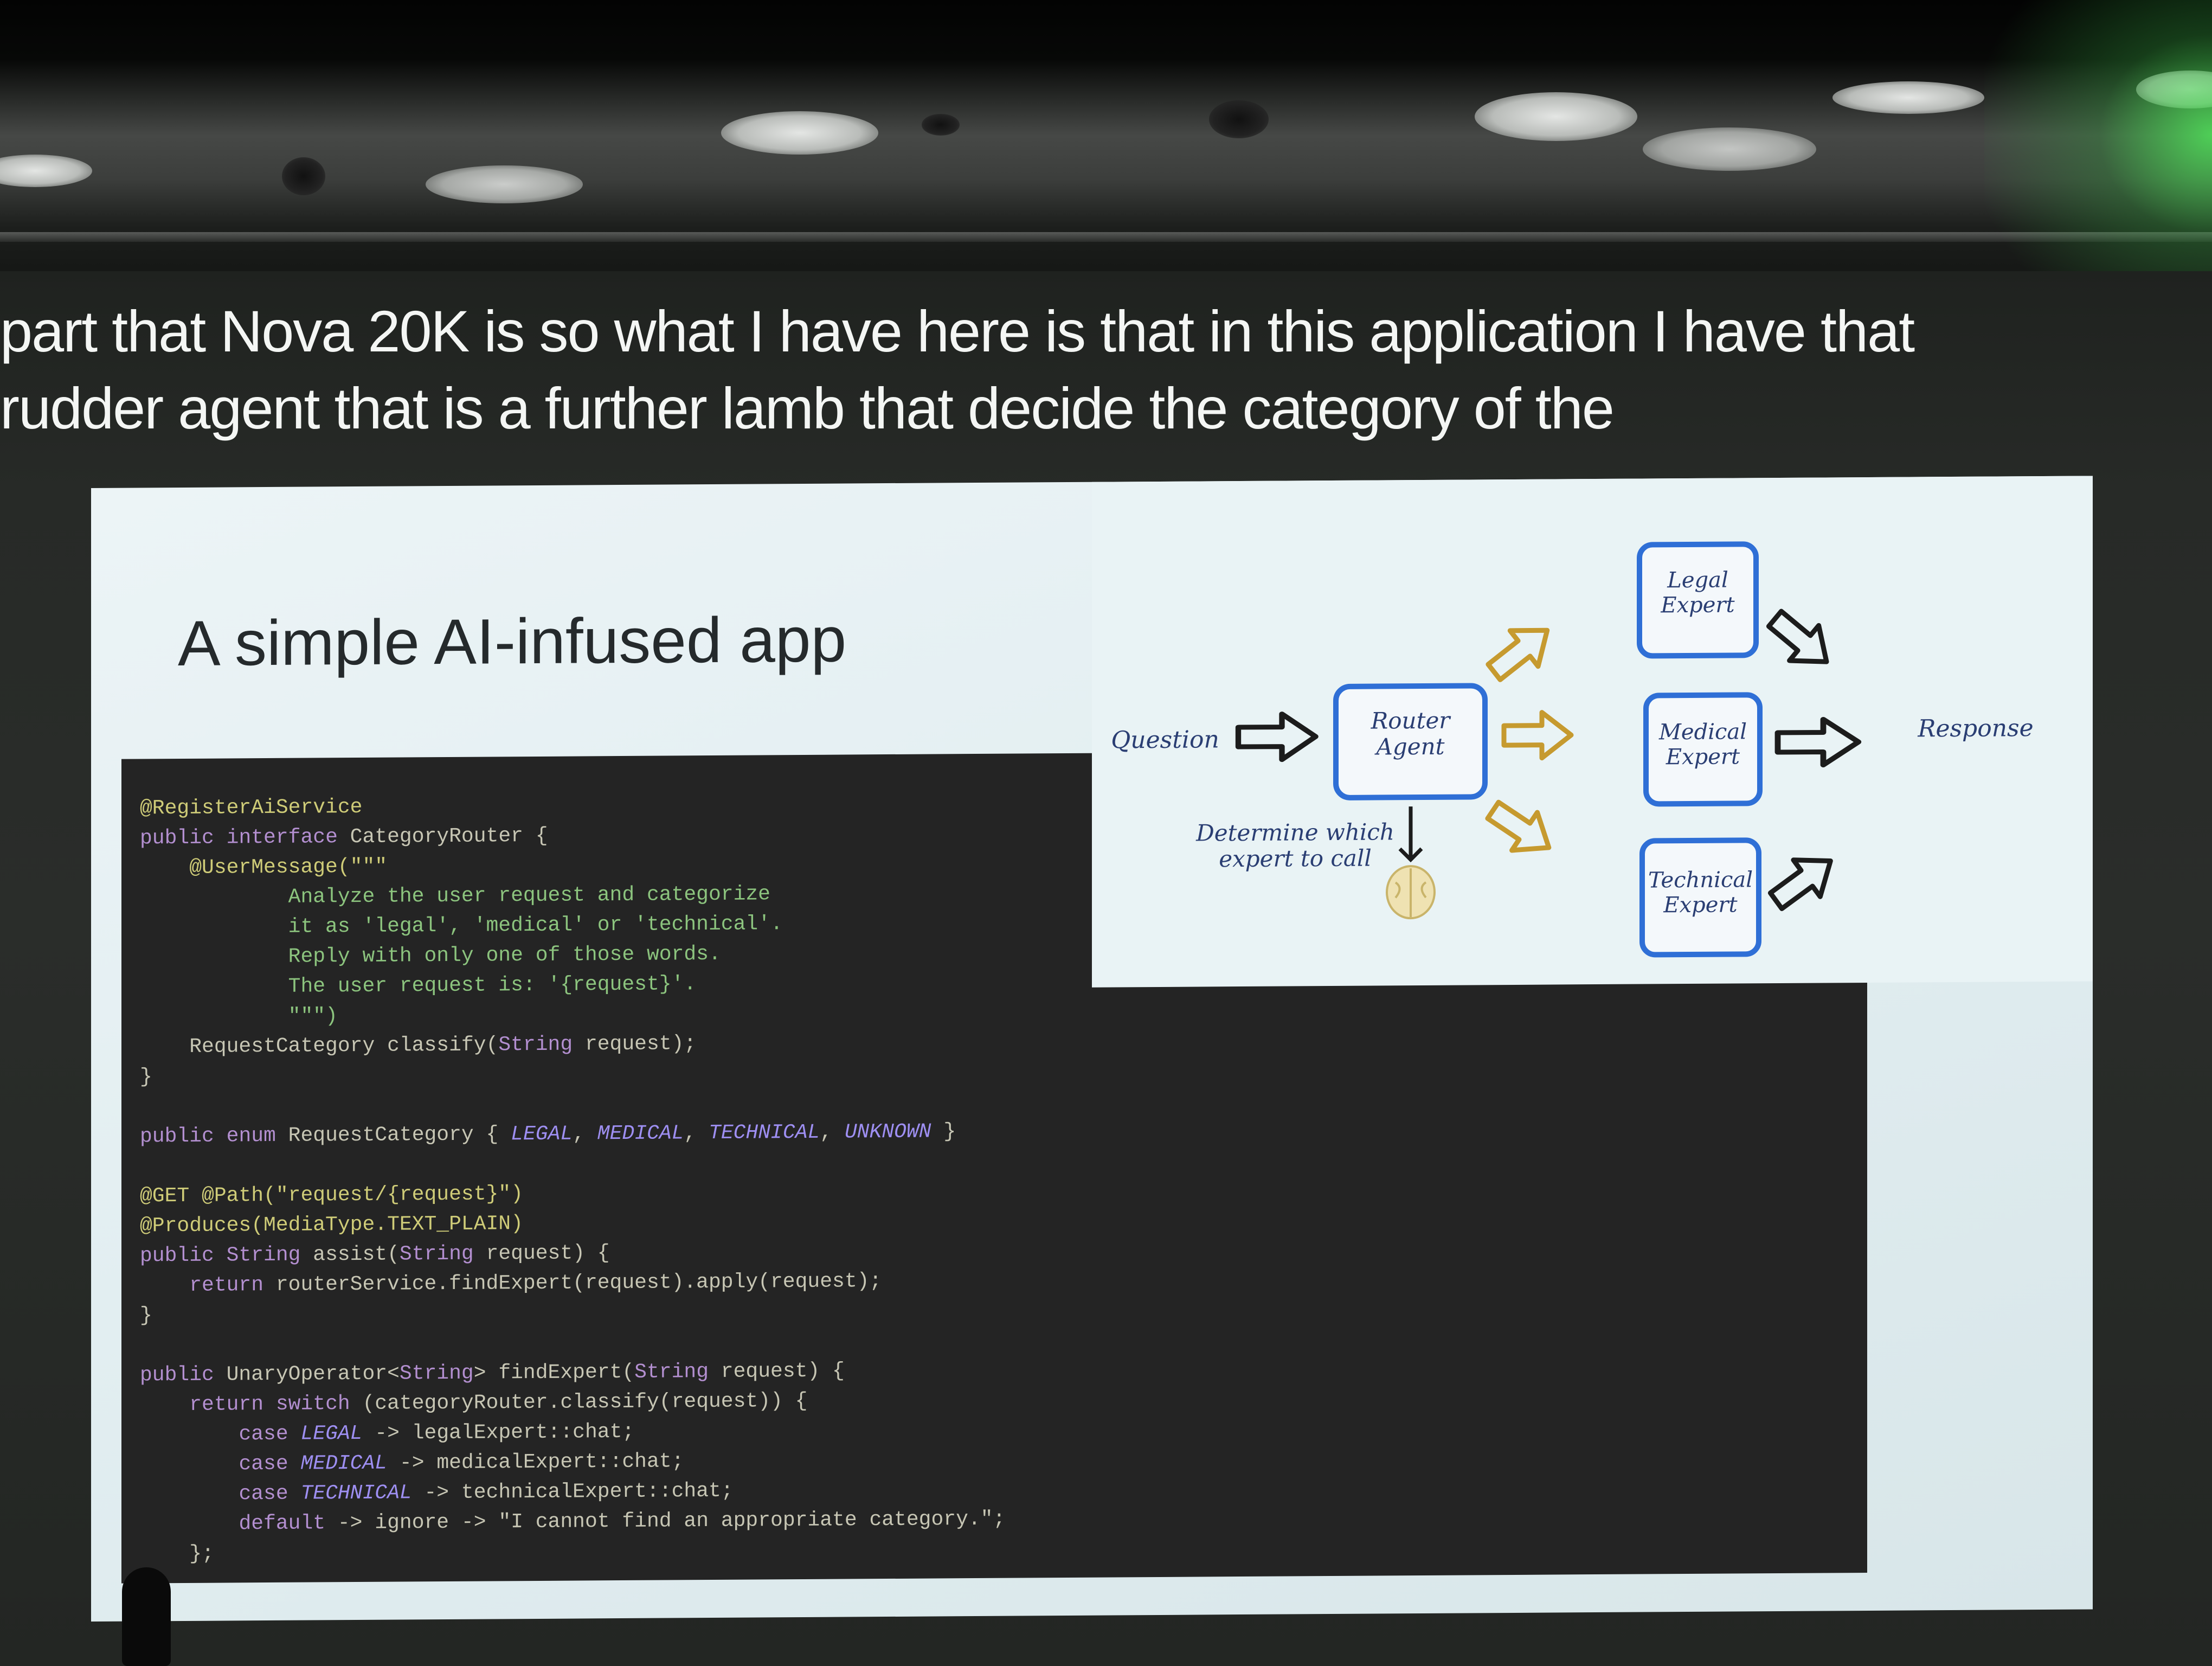 Image resolution: width=2212 pixels, height=1666 pixels. What do you see at coordinates (1697, 580) in the screenshot?
I see `legal-label-line: Legal` at bounding box center [1697, 580].